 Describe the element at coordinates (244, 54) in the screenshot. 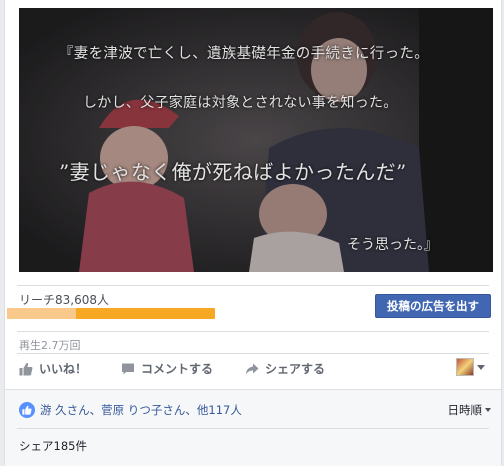

I see `video-caption-line1: 『妻を津波で亡くし、遺族基礎年金の手続きに行った。` at that location.